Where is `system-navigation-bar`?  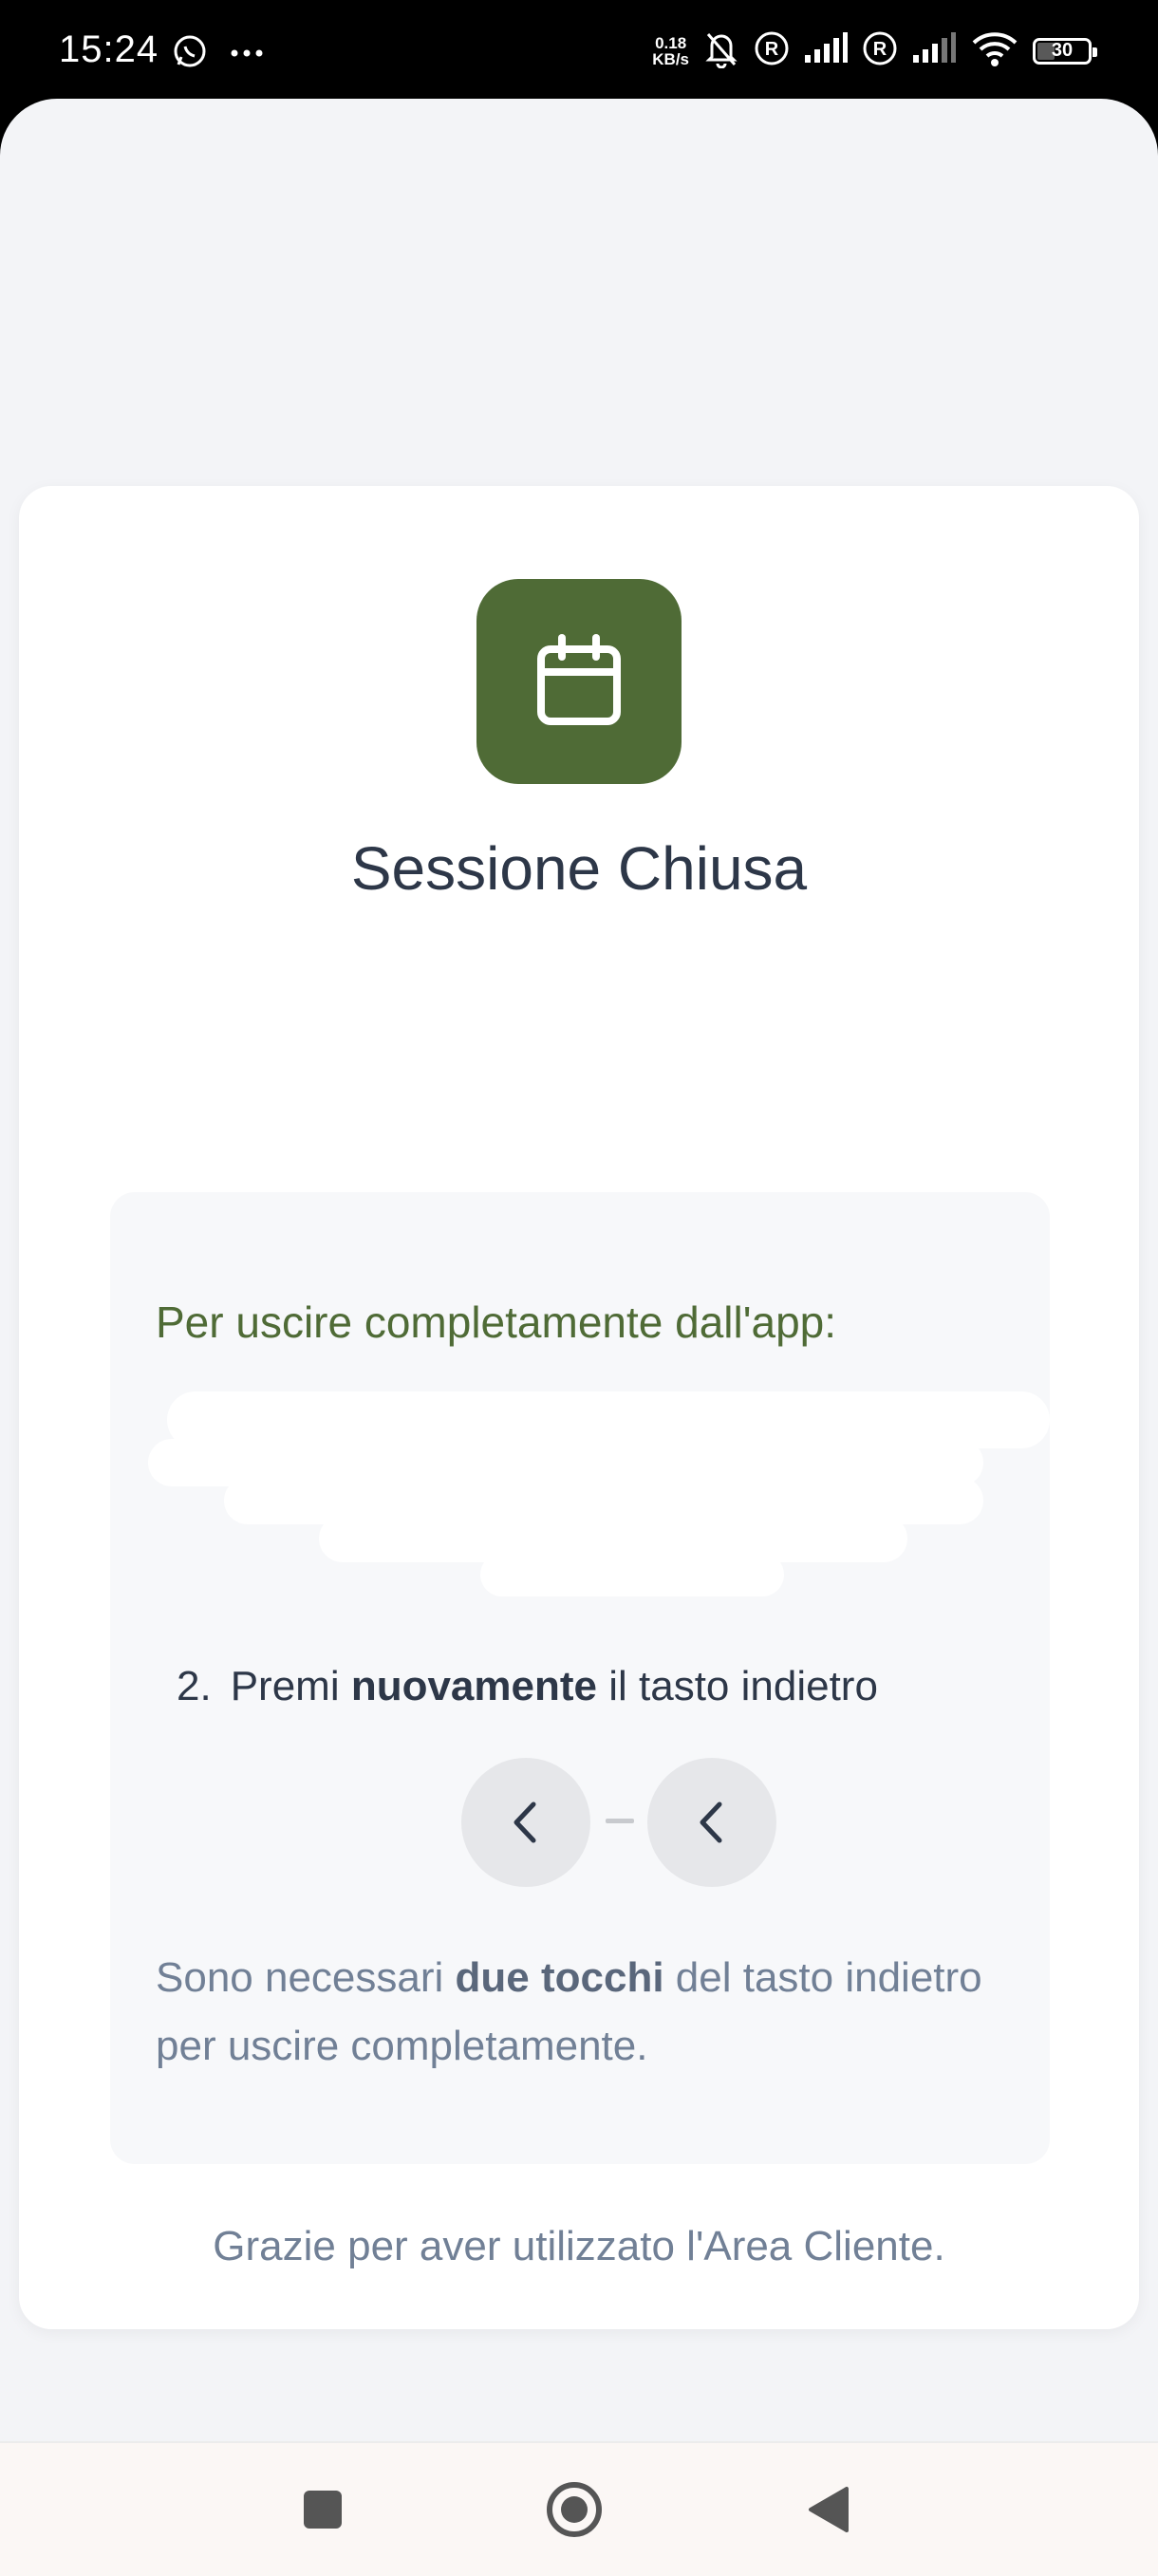
system-navigation-bar is located at coordinates (579, 2508).